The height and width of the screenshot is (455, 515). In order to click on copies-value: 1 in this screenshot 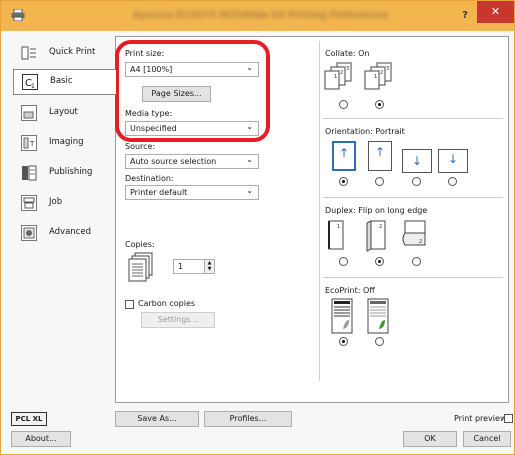, I will do `click(181, 266)`.